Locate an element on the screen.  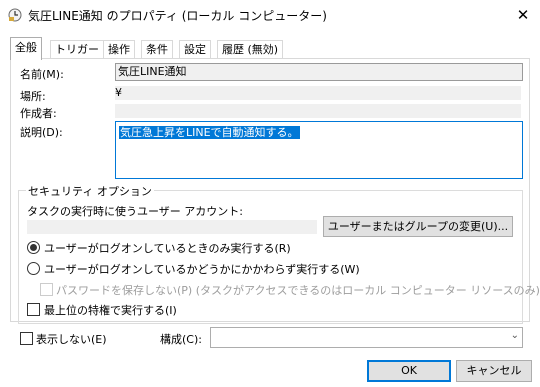
task-clock-icon is located at coordinates (15, 15).